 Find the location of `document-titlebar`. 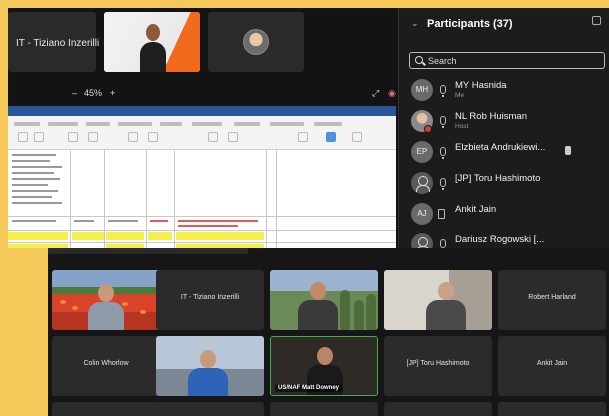

document-titlebar is located at coordinates (202, 111).